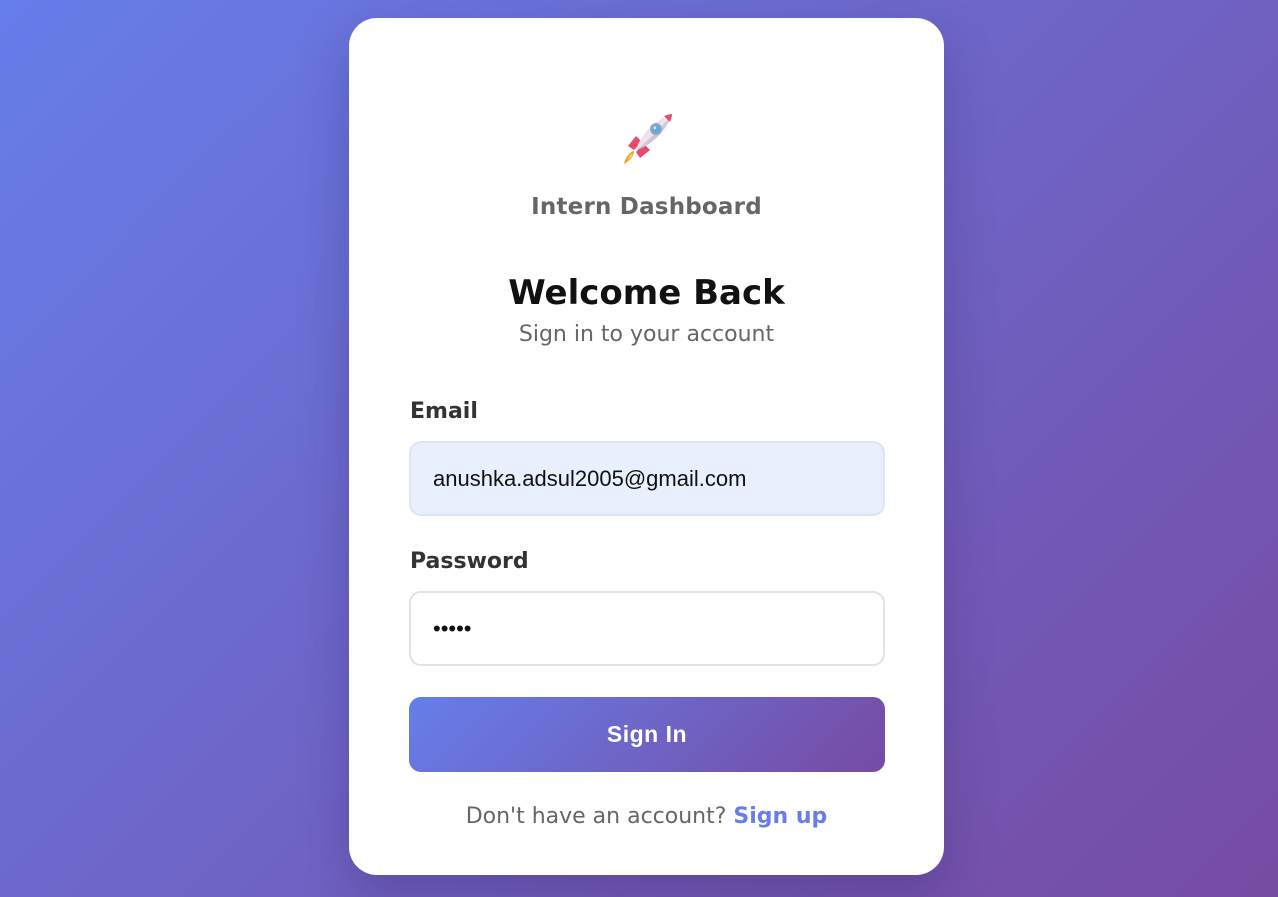 Image resolution: width=1278 pixels, height=897 pixels. What do you see at coordinates (444, 411) in the screenshot?
I see `email-label: Email` at bounding box center [444, 411].